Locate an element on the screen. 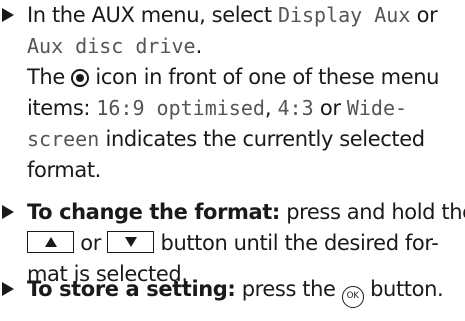  step1-line2: Aux disc drive. is located at coordinates (114, 46).